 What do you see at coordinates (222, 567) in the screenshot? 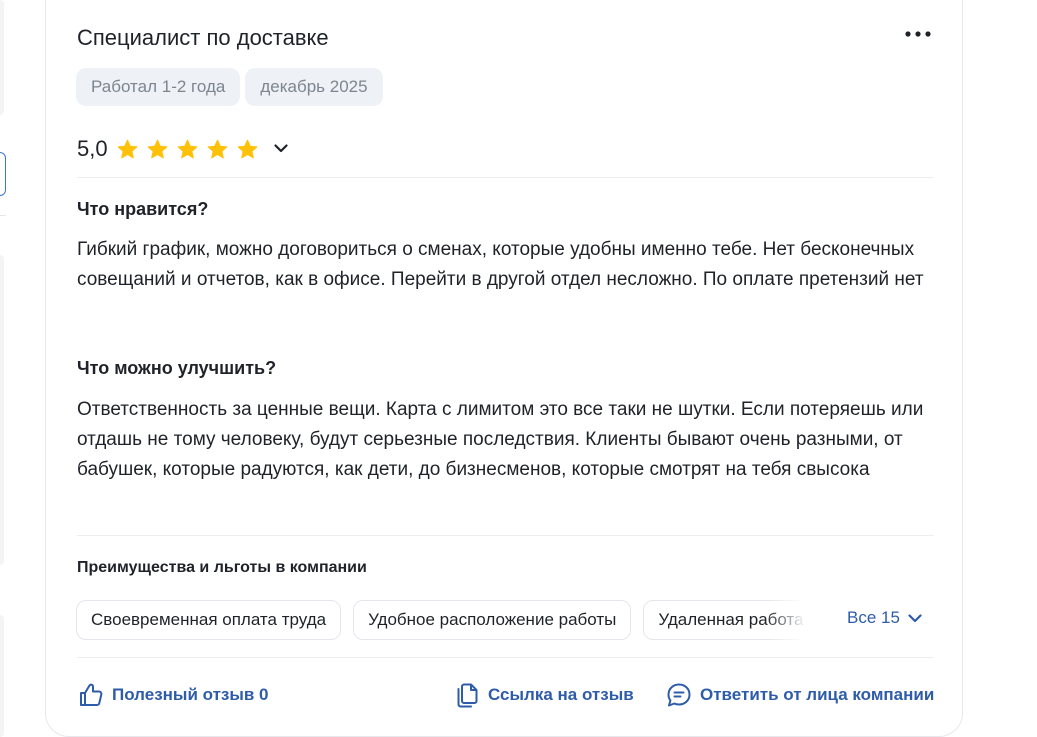
I see `benefits-heading: Преимущества и льготы в компании` at bounding box center [222, 567].